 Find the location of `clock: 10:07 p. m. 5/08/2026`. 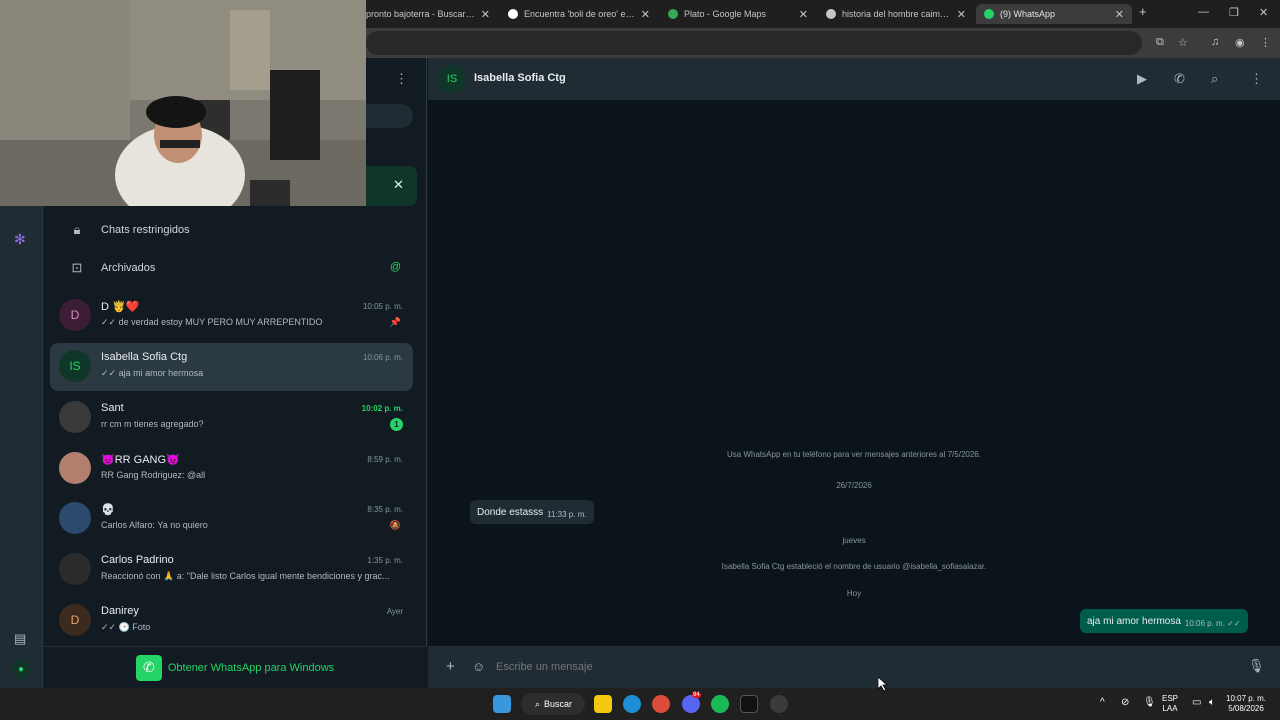

clock: 10:07 p. m. 5/08/2026 is located at coordinates (1246, 704).